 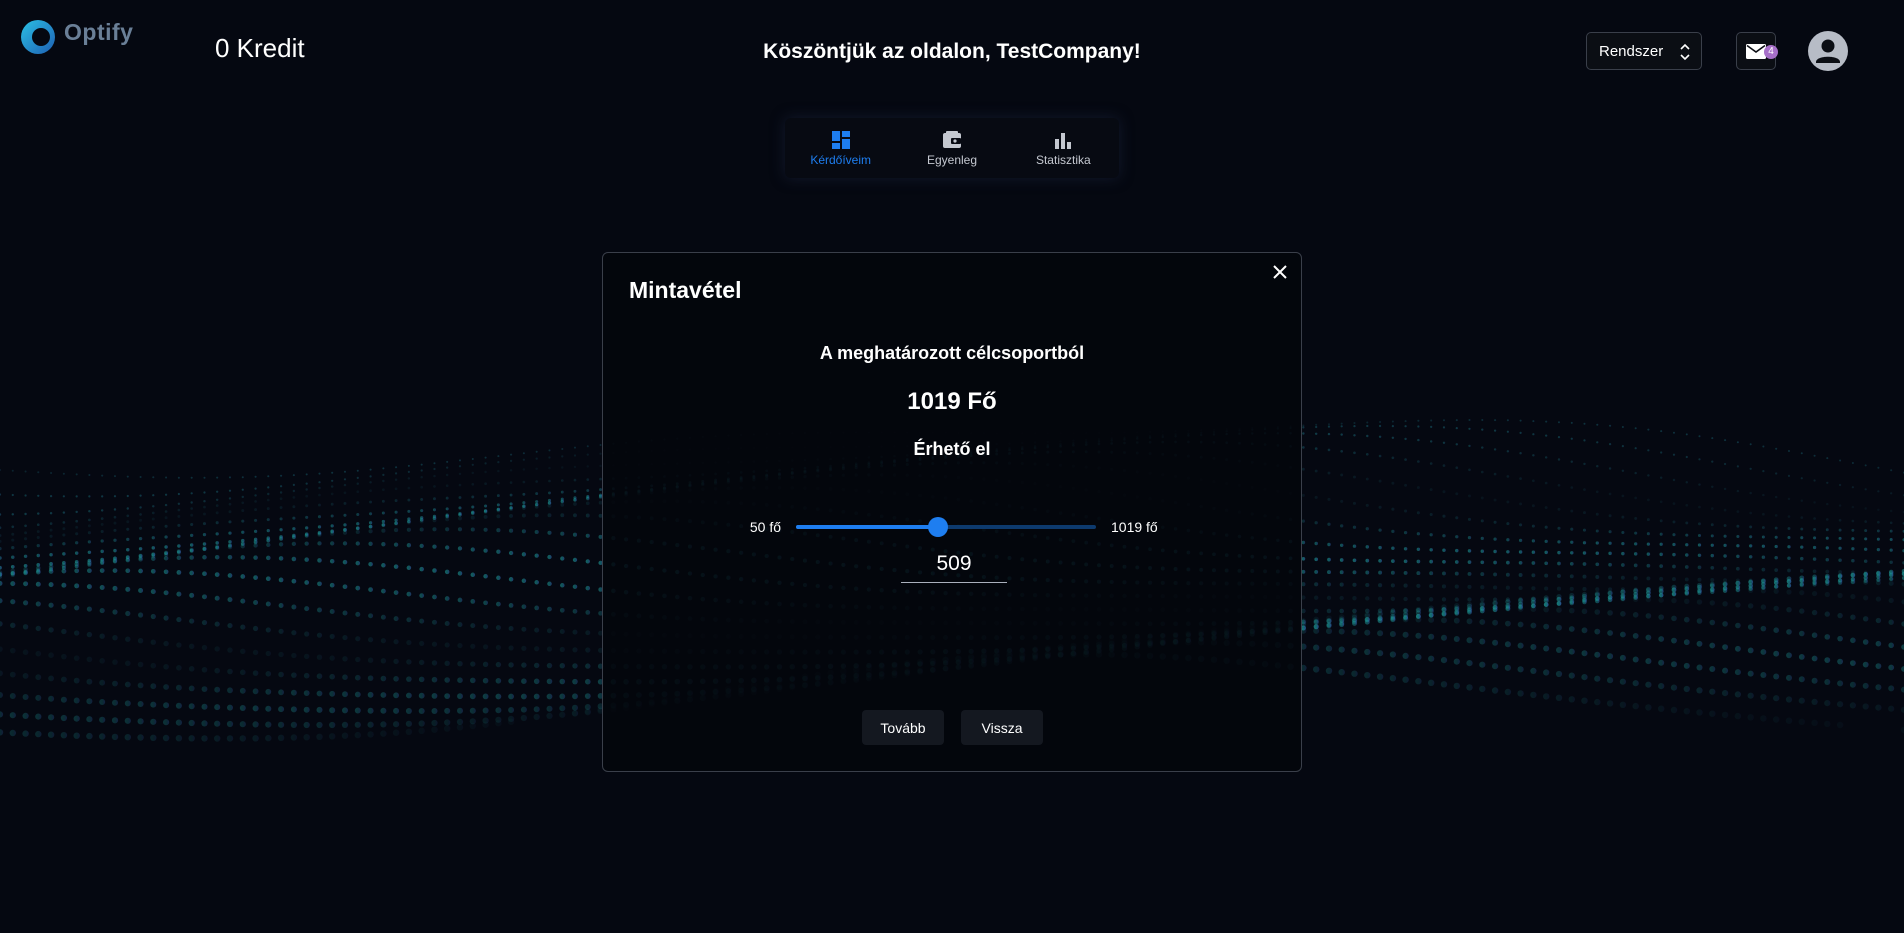 What do you see at coordinates (841, 159) in the screenshot?
I see `nav-item-label: Kérdőíveim` at bounding box center [841, 159].